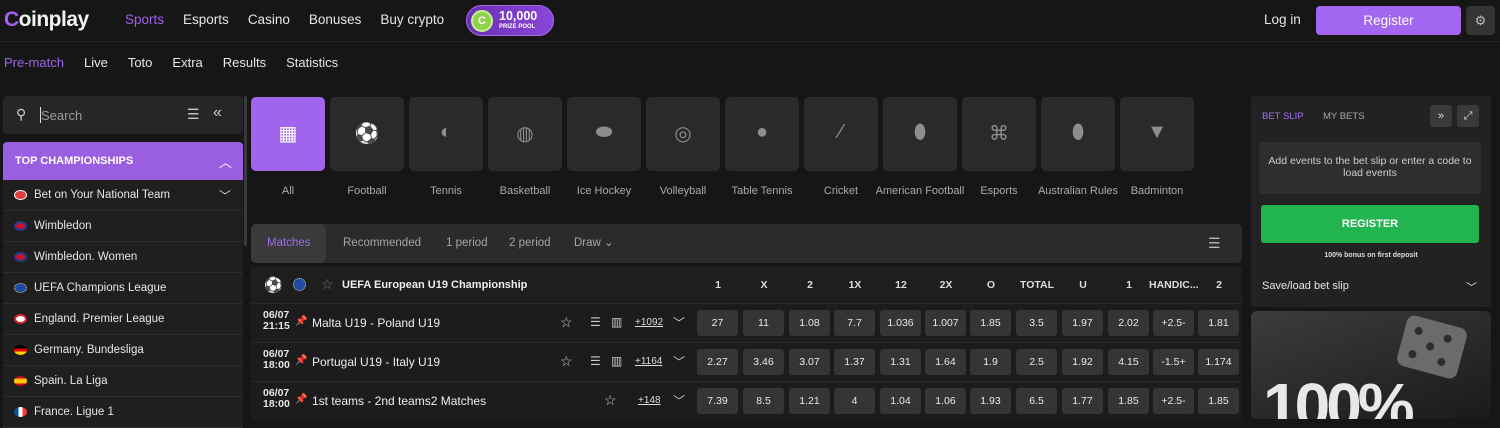 The height and width of the screenshot is (428, 1500). Describe the element at coordinates (244, 62) in the screenshot. I see `tab-results: Results` at that location.